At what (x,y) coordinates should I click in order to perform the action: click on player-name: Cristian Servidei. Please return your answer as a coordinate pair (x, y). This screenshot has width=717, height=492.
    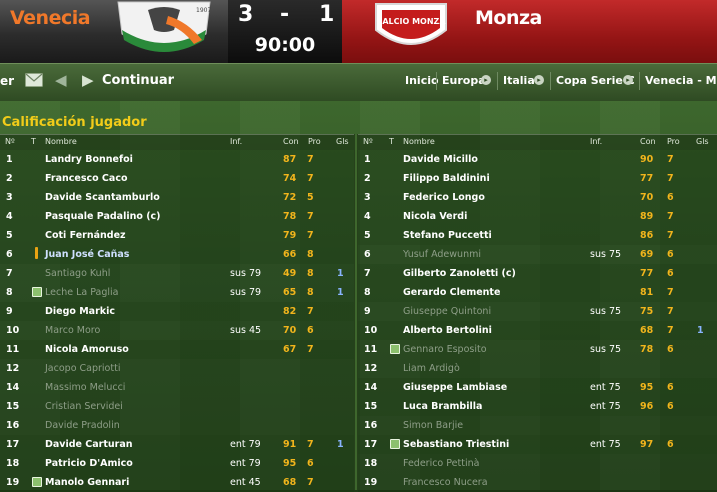
    Looking at the image, I should click on (84, 406).